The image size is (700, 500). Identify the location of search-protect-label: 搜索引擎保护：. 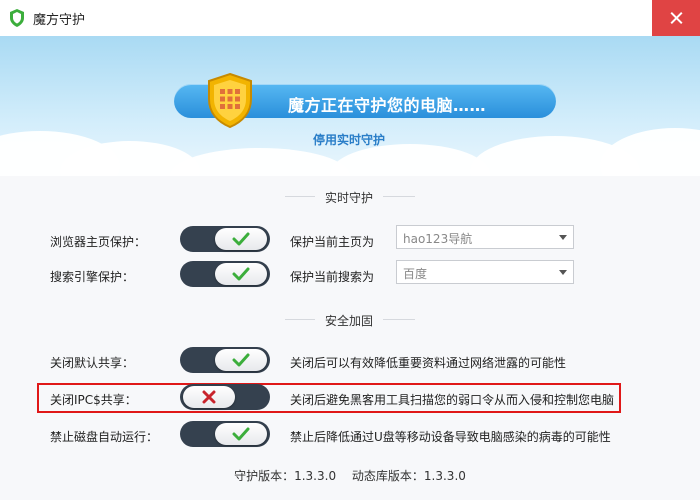
(92, 277).